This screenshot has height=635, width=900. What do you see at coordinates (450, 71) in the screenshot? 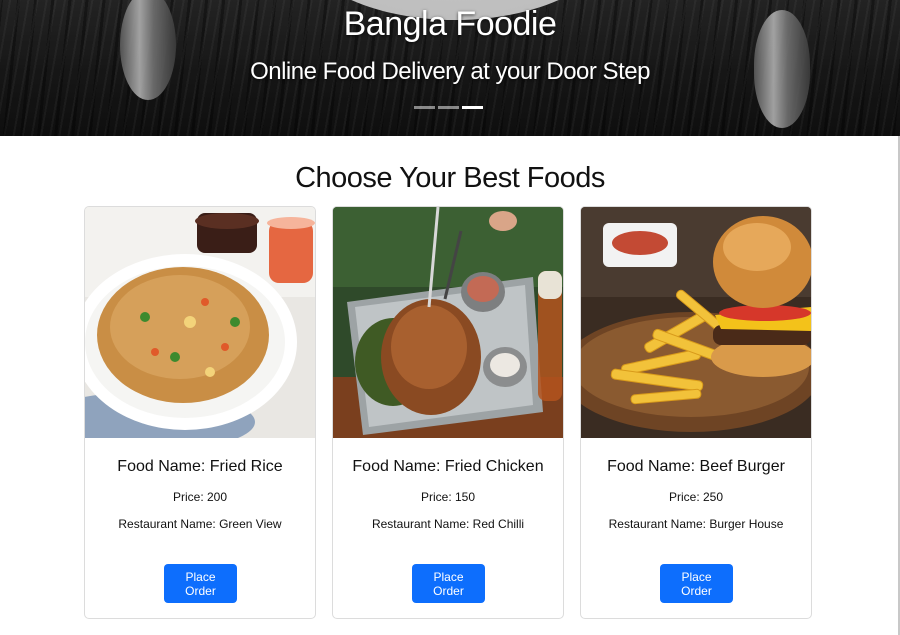
I see `hero-subtitle: Online Food Delivery at your Door Step` at bounding box center [450, 71].